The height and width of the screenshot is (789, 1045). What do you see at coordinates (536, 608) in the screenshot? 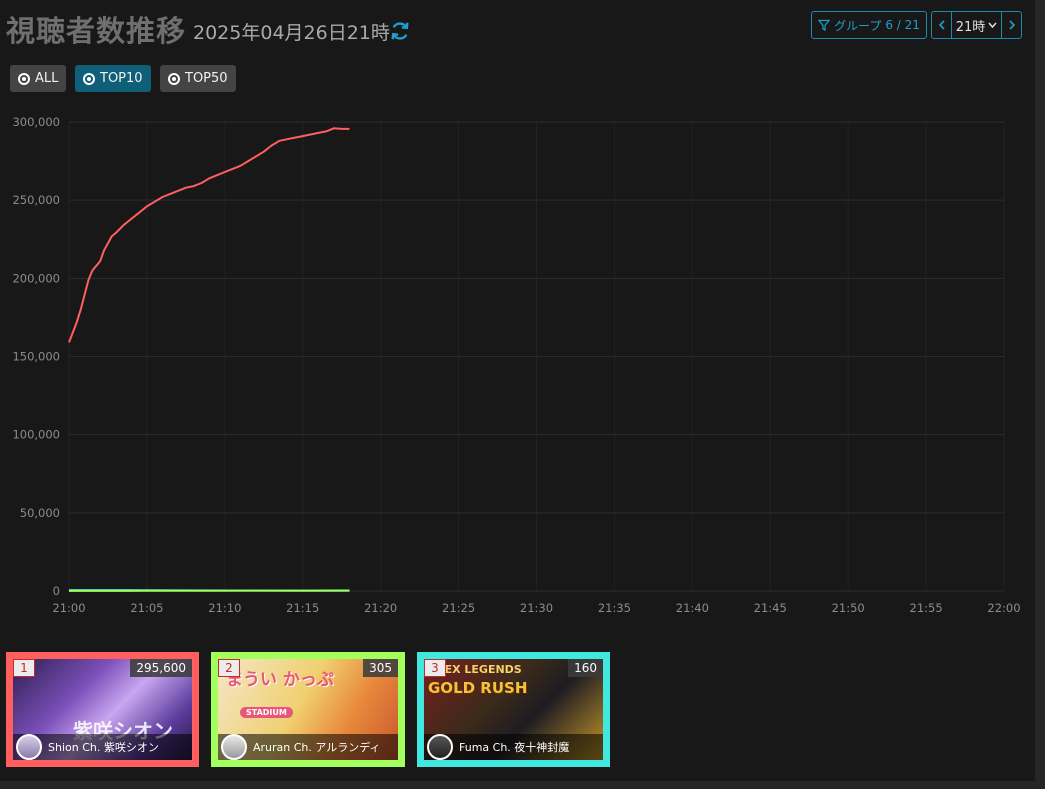
I see `x-tick-label: 21:30` at bounding box center [536, 608].